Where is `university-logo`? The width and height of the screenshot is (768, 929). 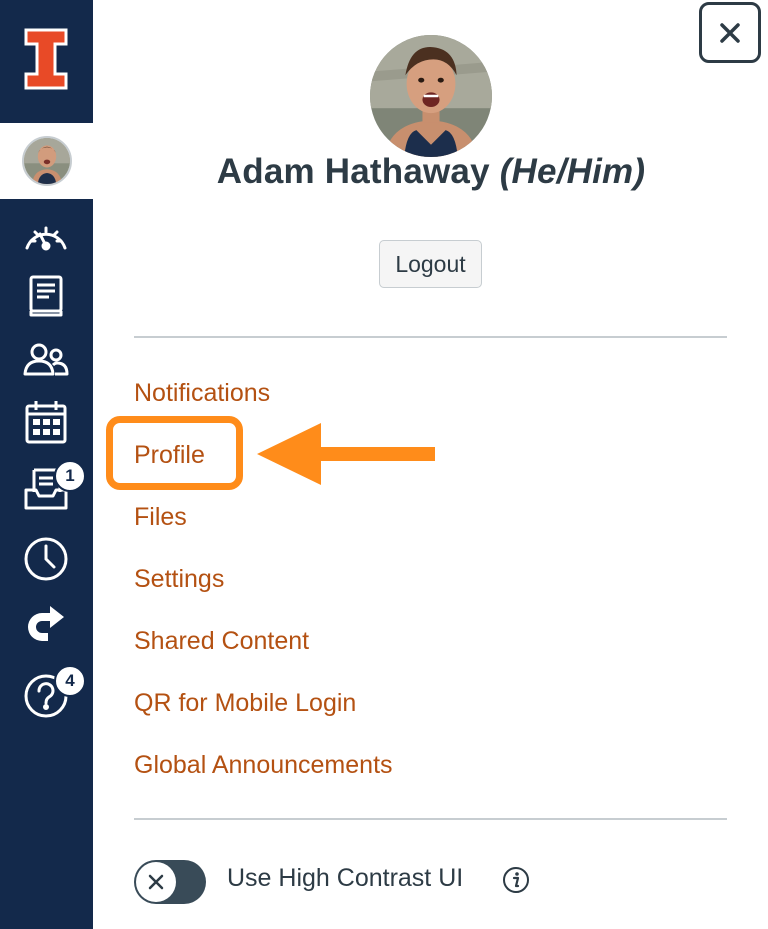 university-logo is located at coordinates (46, 61).